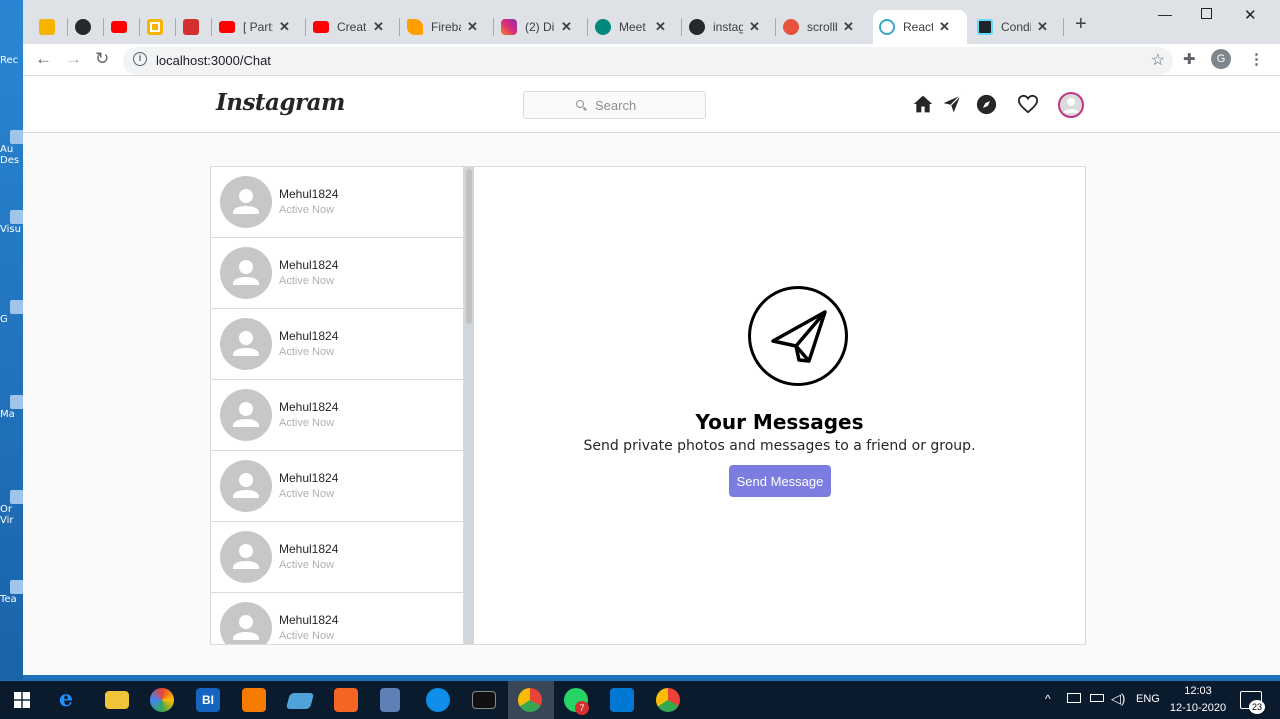 The height and width of the screenshot is (719, 1280). Describe the element at coordinates (71, 700) in the screenshot. I see `edge-icon: e` at that location.